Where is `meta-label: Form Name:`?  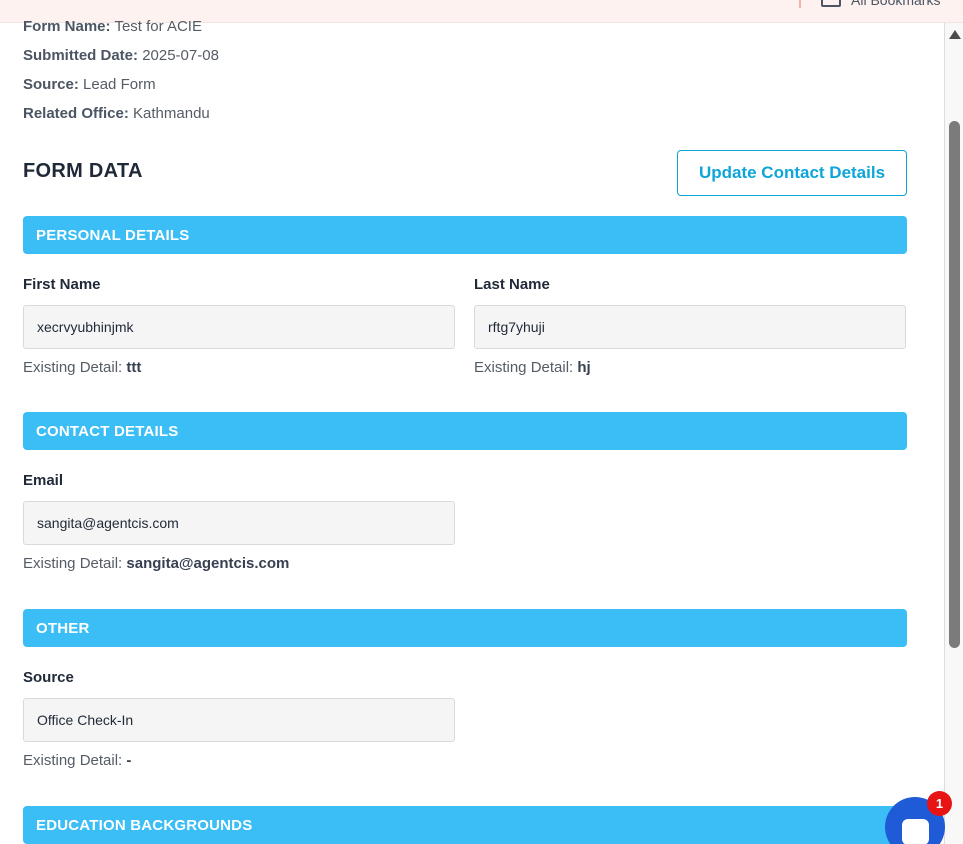 meta-label: Form Name: is located at coordinates (67, 26).